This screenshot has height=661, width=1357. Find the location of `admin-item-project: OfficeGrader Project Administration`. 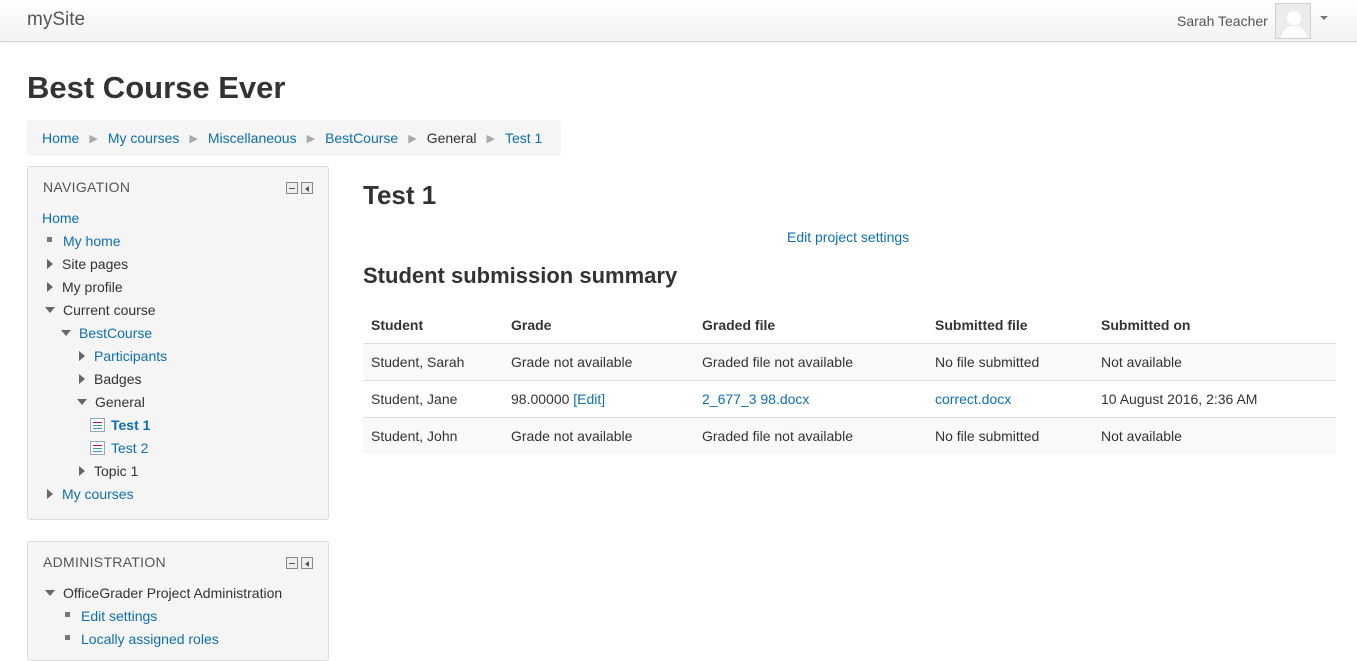

admin-item-project: OfficeGrader Project Administration is located at coordinates (163, 593).